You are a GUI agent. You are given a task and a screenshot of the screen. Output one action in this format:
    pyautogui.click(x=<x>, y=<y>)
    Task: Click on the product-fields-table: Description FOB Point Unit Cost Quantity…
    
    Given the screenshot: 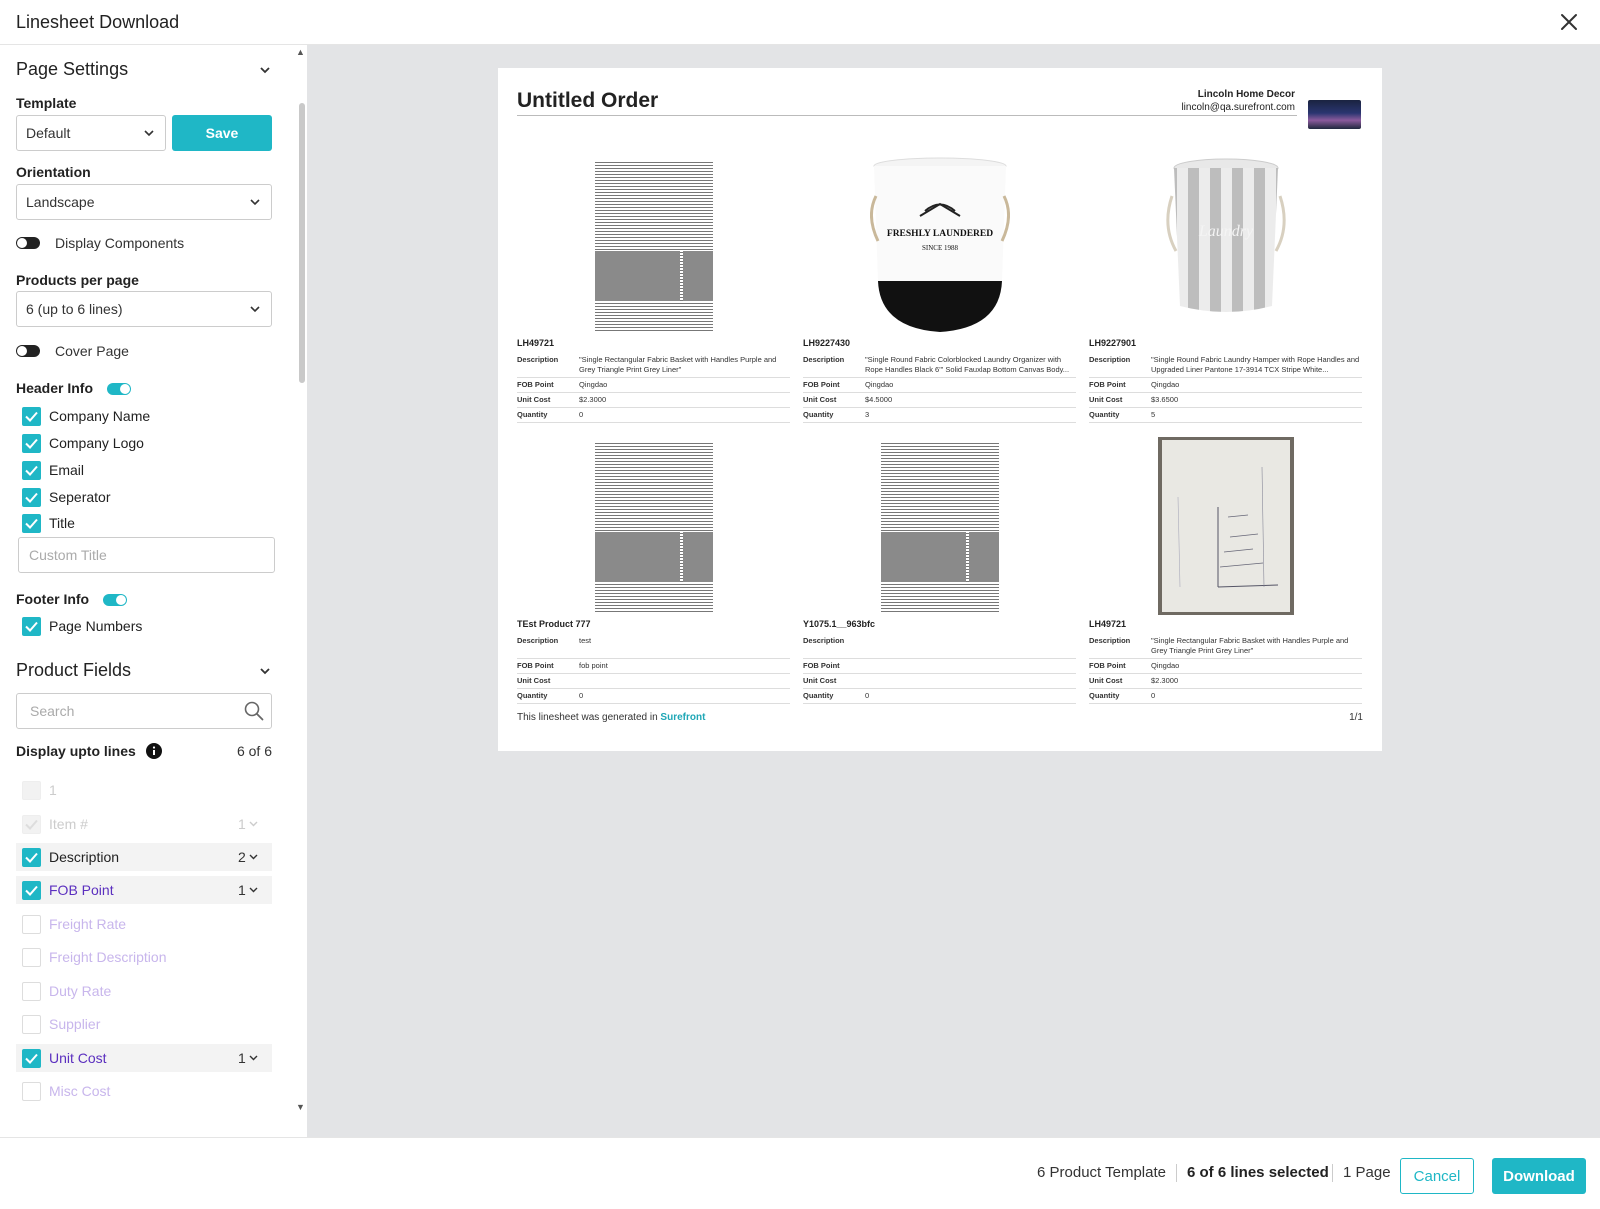 What is the action you would take?
    pyautogui.click(x=939, y=669)
    